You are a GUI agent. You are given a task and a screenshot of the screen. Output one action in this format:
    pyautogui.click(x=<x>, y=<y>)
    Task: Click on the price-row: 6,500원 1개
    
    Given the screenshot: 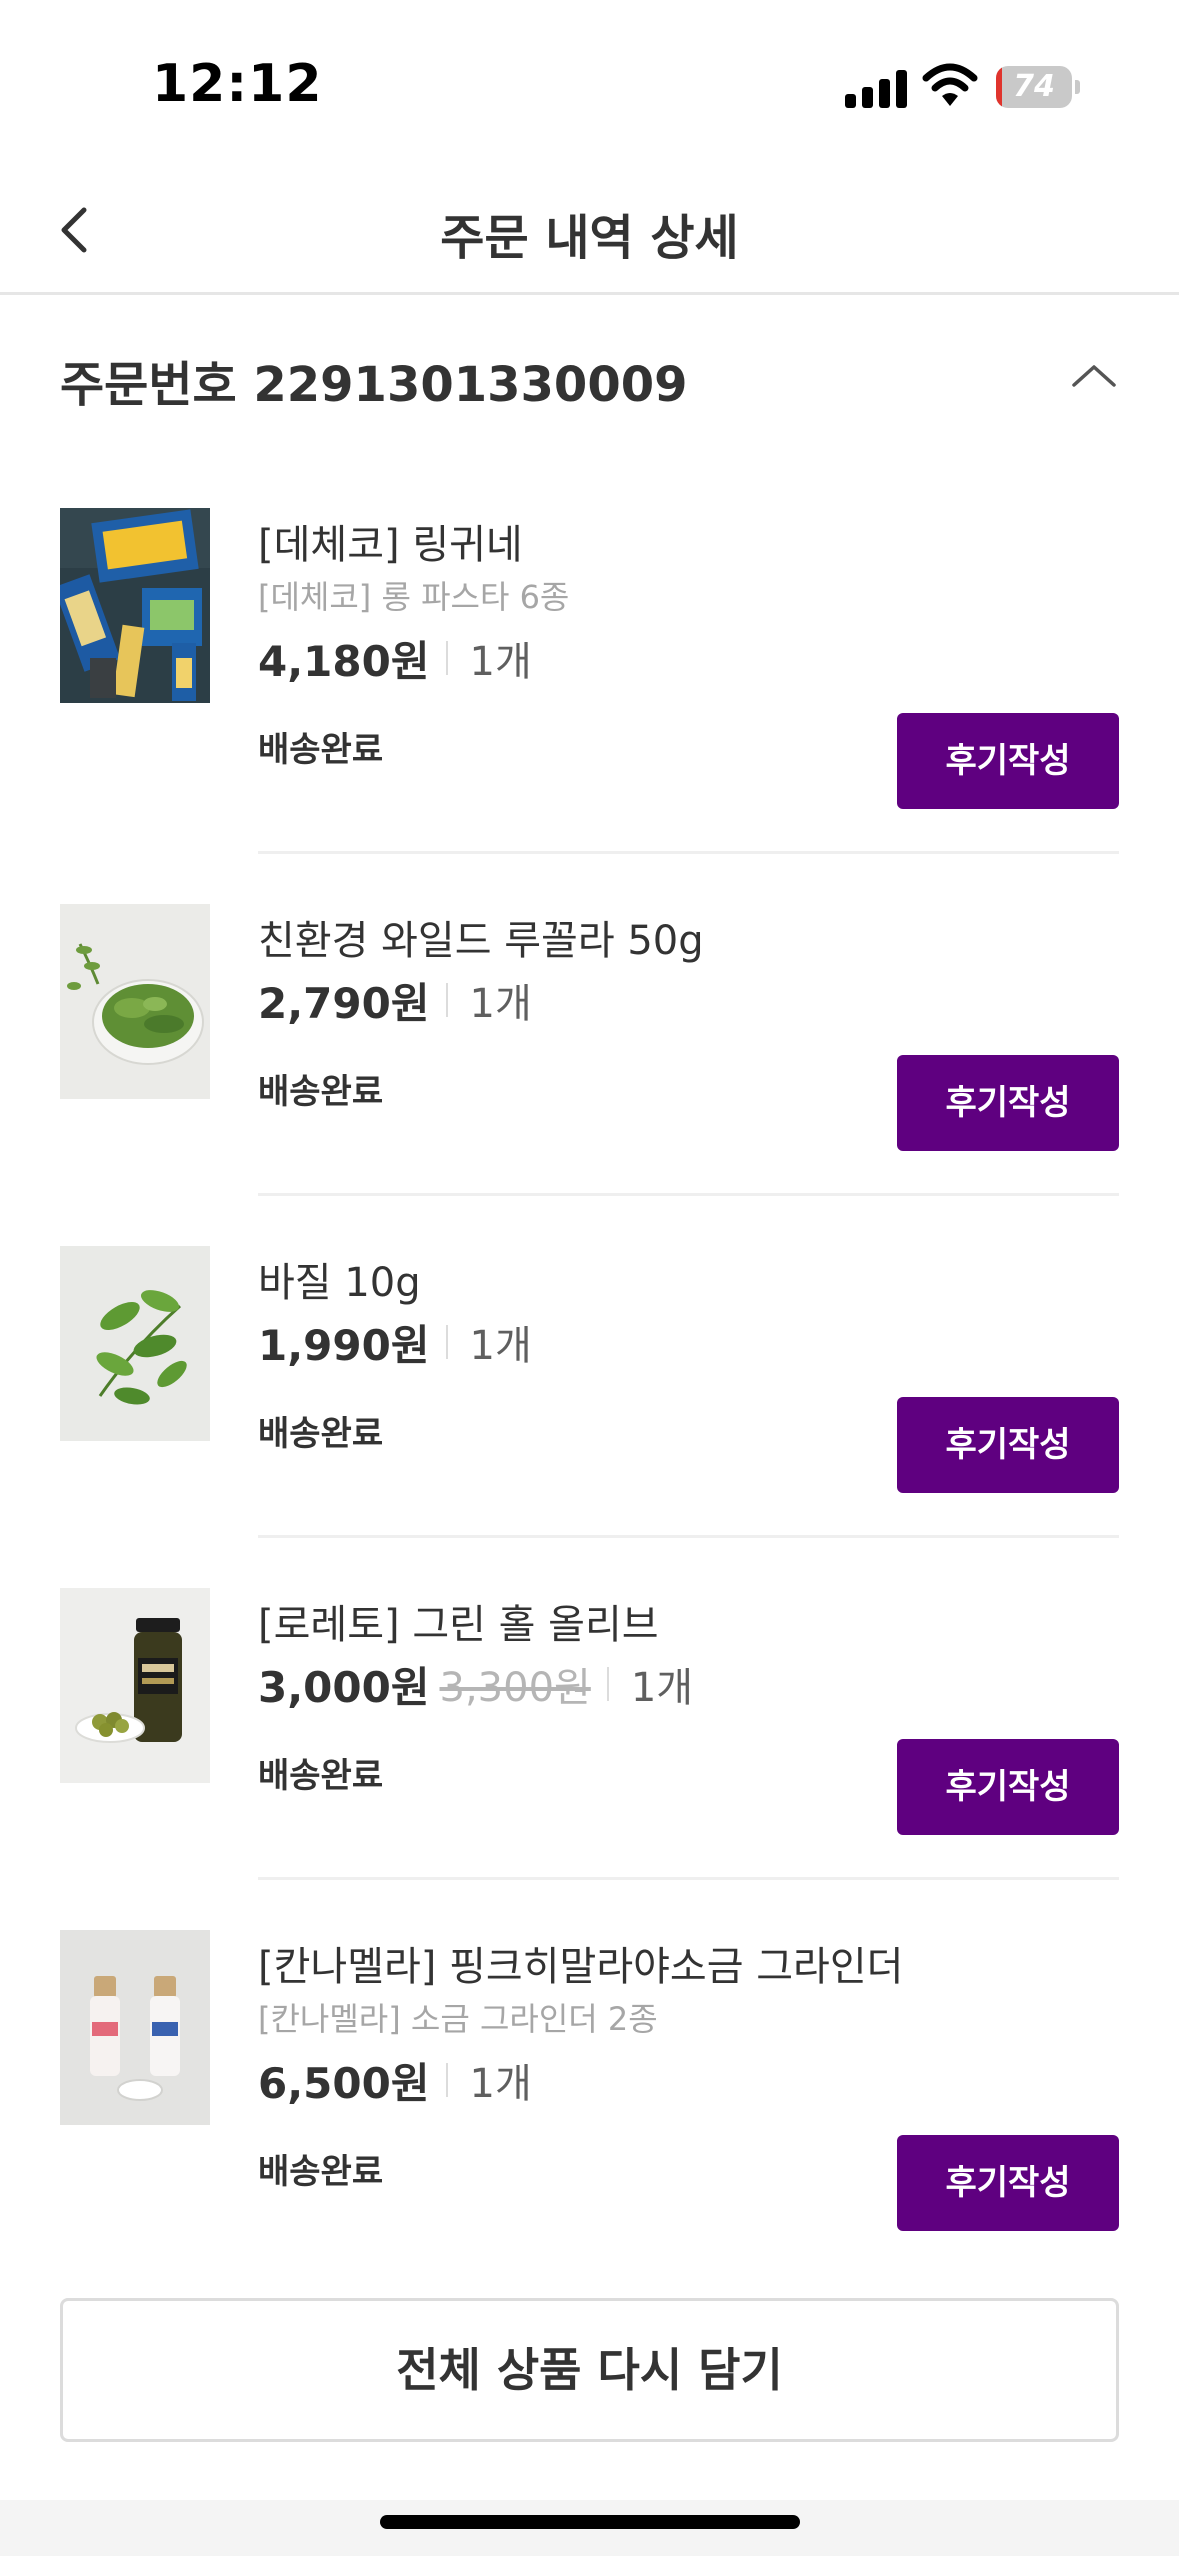 What is the action you would take?
    pyautogui.click(x=395, y=2080)
    